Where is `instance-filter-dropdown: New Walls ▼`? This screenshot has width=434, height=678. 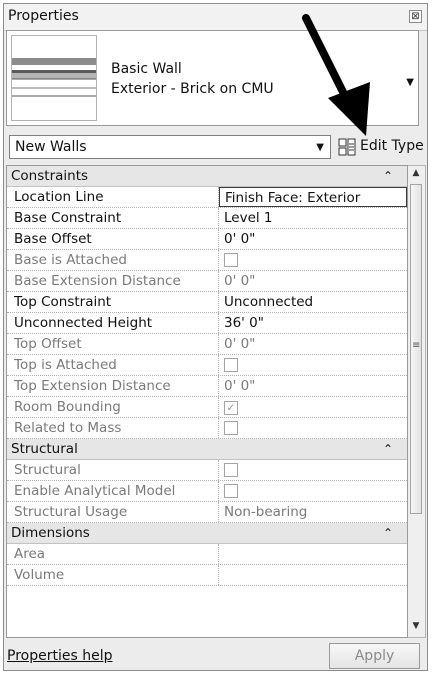 instance-filter-dropdown: New Walls ▼ is located at coordinates (170, 147).